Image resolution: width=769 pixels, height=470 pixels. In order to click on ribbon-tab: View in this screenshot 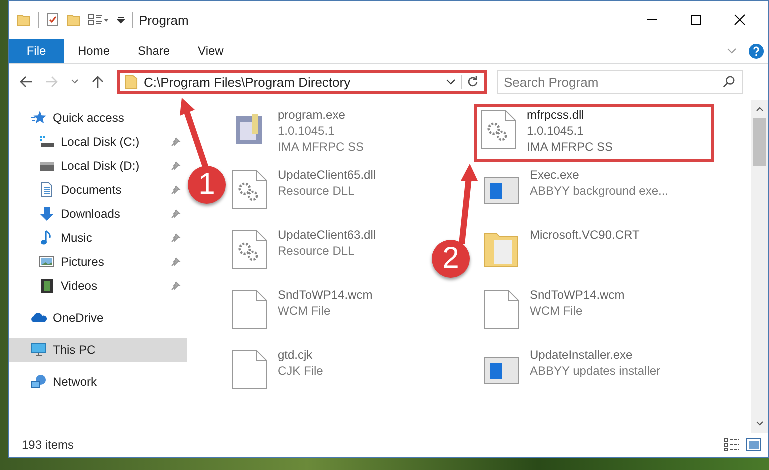, I will do `click(211, 51)`.